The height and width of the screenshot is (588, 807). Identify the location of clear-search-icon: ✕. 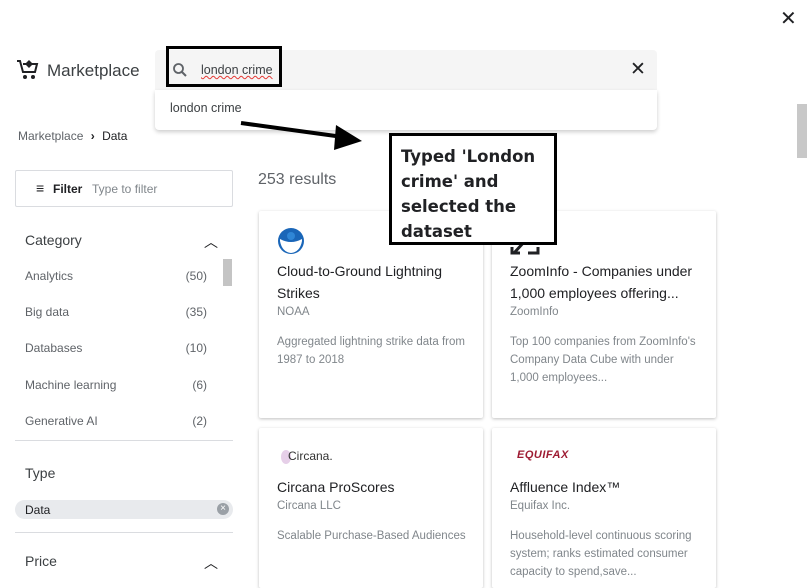
(638, 69).